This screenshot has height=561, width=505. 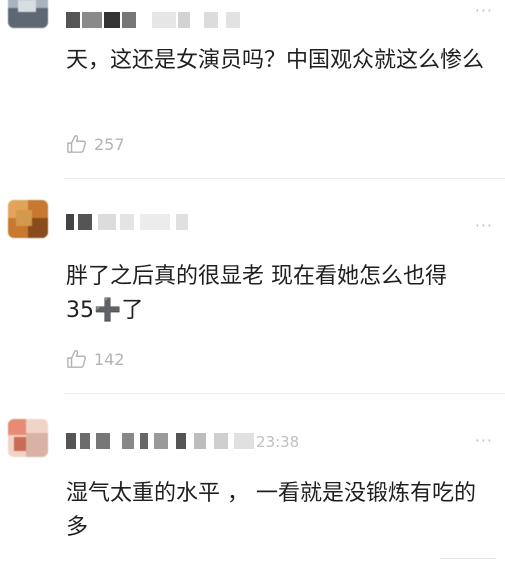 I want to click on like-button: 142, so click(x=95, y=359).